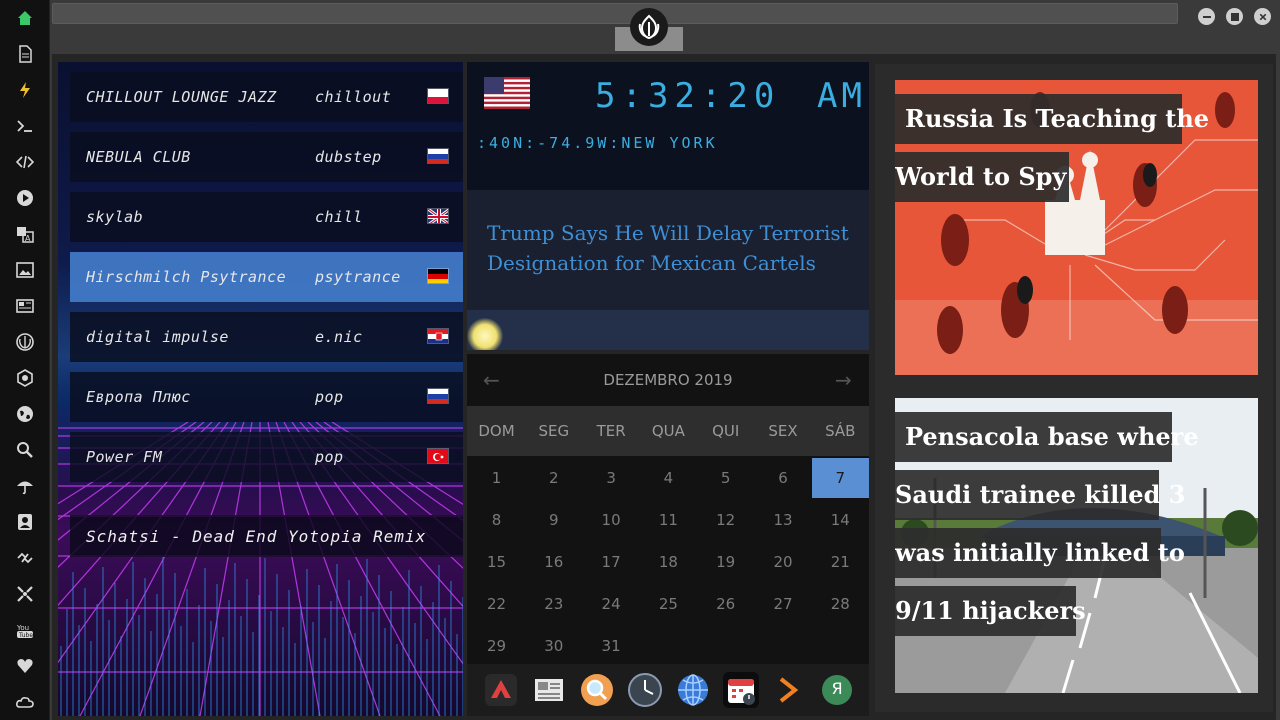 The height and width of the screenshot is (720, 1280). I want to click on sidebar-item-translate: A, so click(25, 234).